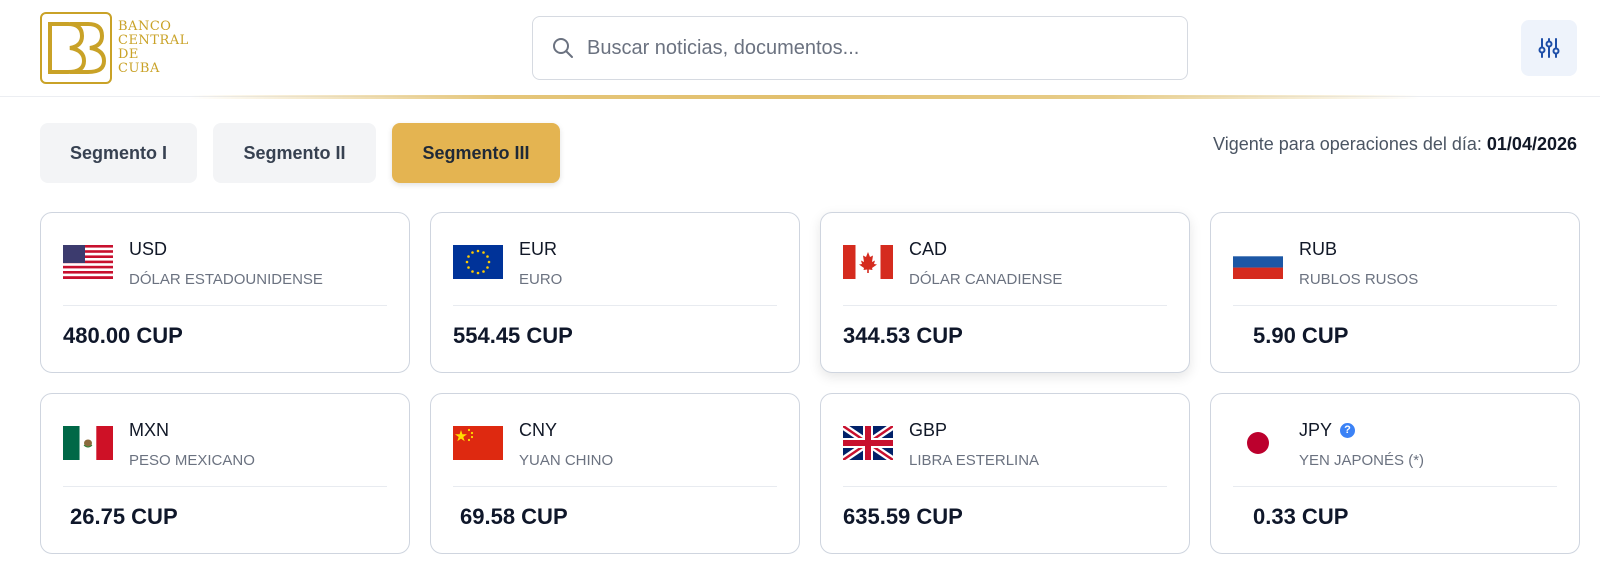  I want to click on currency-name: YUAN CHINO, so click(566, 460).